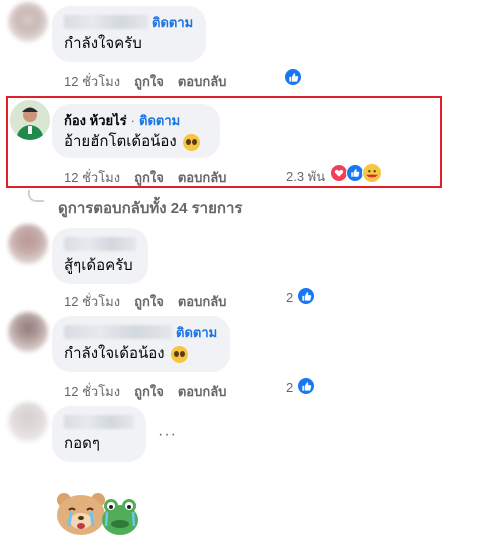 The image size is (498, 548). I want to click on comment-bubble: ก้อง ห้วยไร่ · ติดตาม อ้ายฮักโตเด้อน้อง, so click(136, 131).